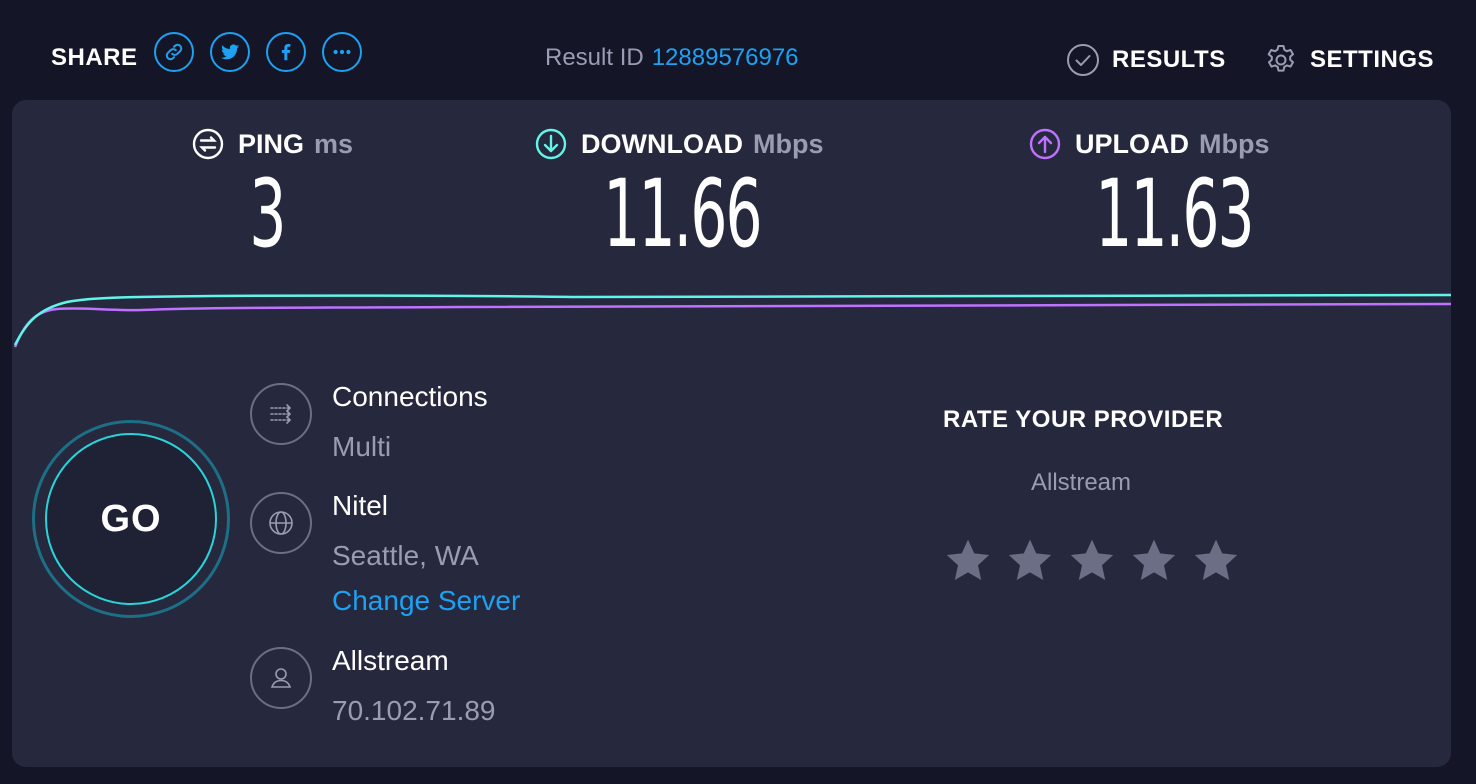 The width and height of the screenshot is (1476, 784). Describe the element at coordinates (788, 143) in the screenshot. I see `download-unit: Mbps` at that location.